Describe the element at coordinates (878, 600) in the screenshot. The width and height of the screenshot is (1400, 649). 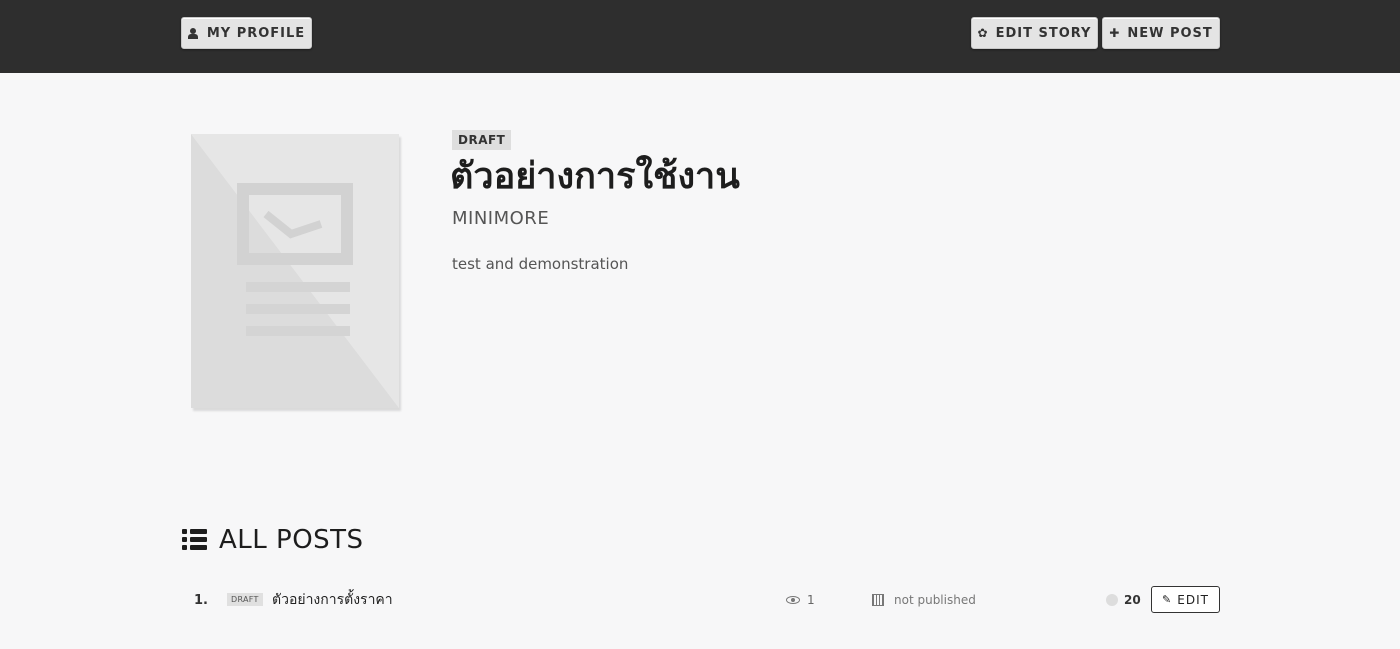
I see `calendar-icon` at that location.